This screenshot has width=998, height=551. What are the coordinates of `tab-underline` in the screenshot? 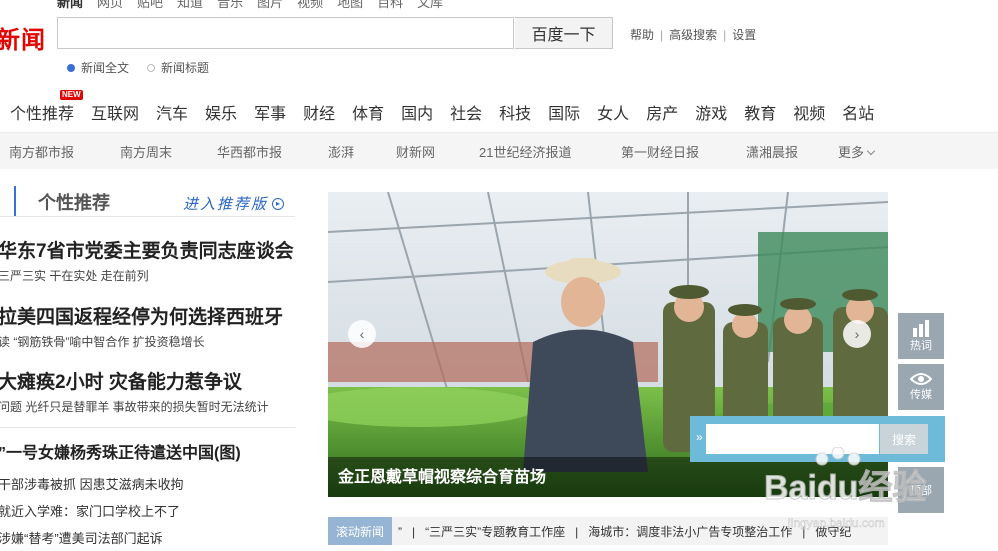 It's located at (147, 216).